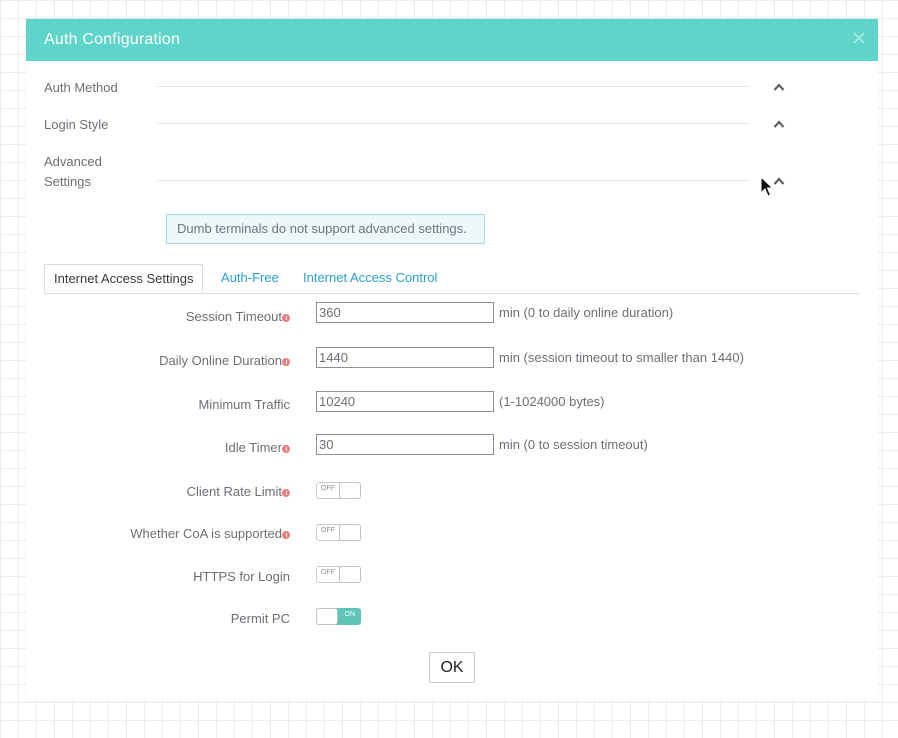 This screenshot has width=898, height=738. What do you see at coordinates (67, 181) in the screenshot?
I see `section-label-line2: Settings` at bounding box center [67, 181].